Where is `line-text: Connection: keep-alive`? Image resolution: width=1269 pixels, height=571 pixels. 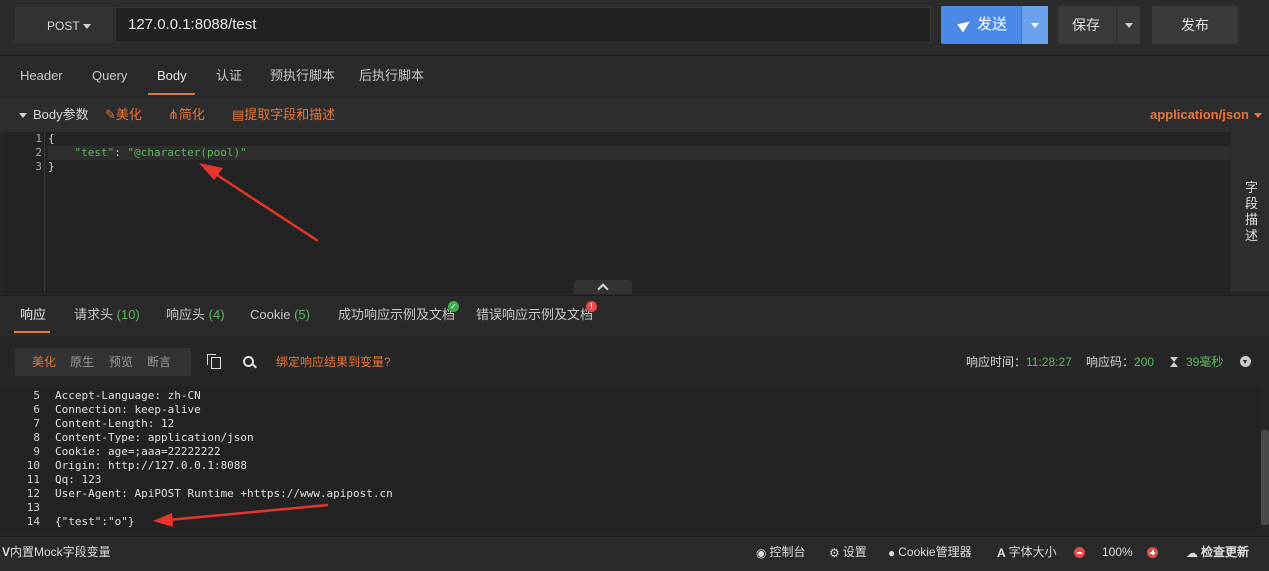 line-text: Connection: keep-alive is located at coordinates (128, 409).